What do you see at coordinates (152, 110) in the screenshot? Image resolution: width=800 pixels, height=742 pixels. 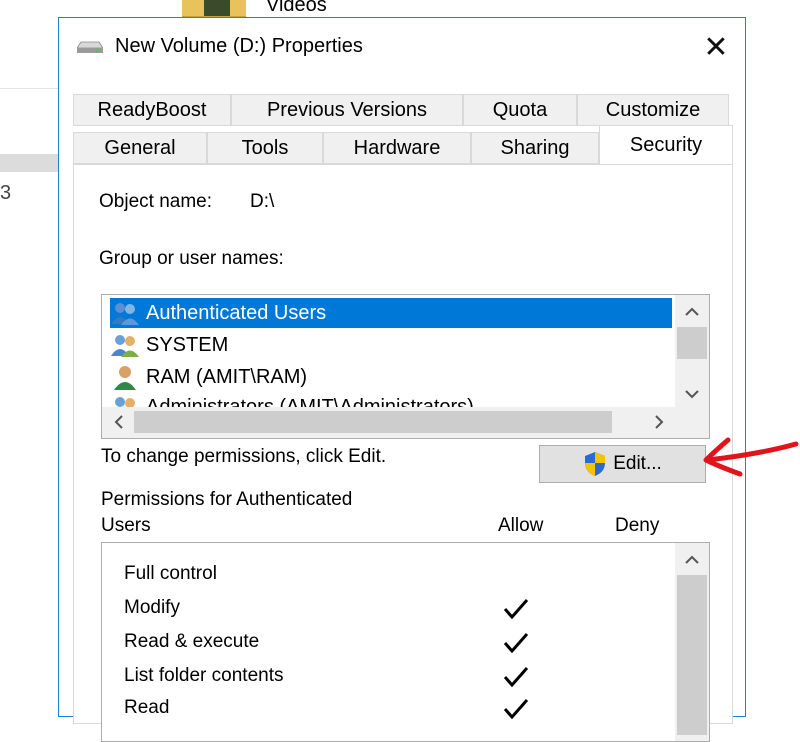 I see `tab-readyboost: ReadyBoost` at bounding box center [152, 110].